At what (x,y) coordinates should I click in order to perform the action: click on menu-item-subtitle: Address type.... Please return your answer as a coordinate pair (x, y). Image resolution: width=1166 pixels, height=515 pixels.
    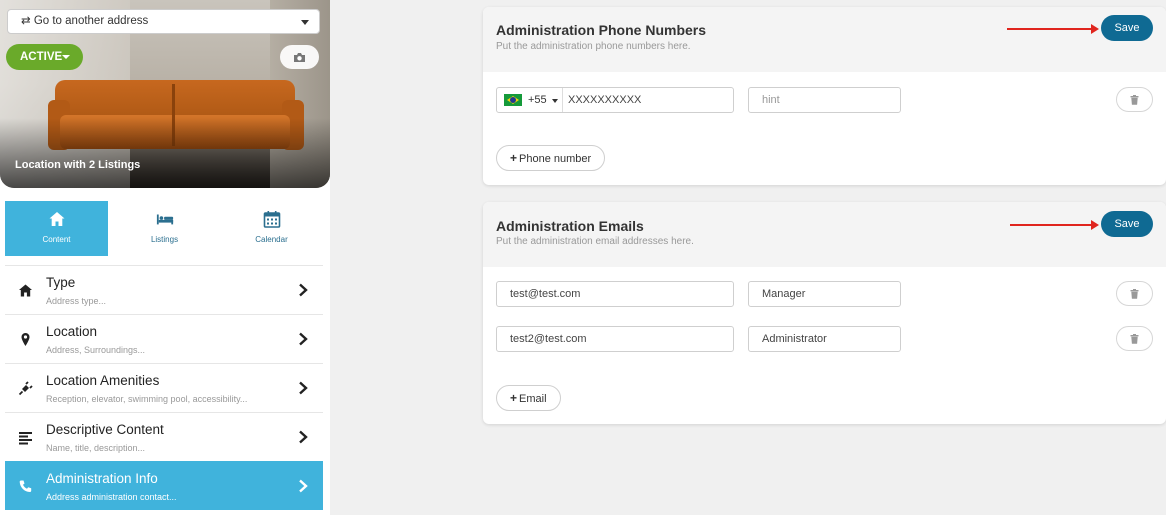
    Looking at the image, I should click on (76, 301).